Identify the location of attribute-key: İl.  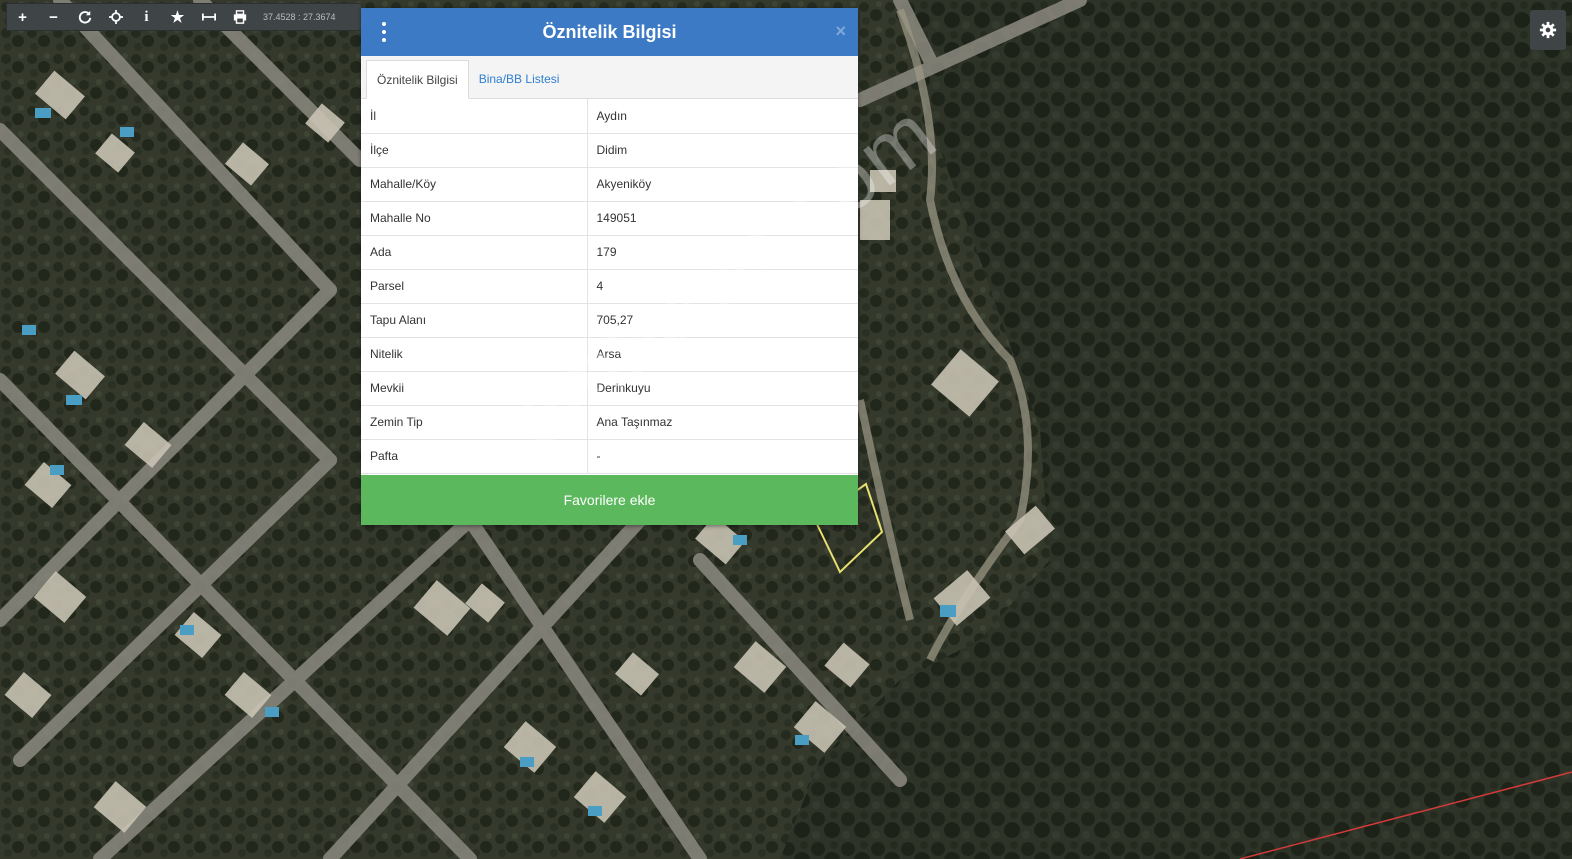
(474, 116).